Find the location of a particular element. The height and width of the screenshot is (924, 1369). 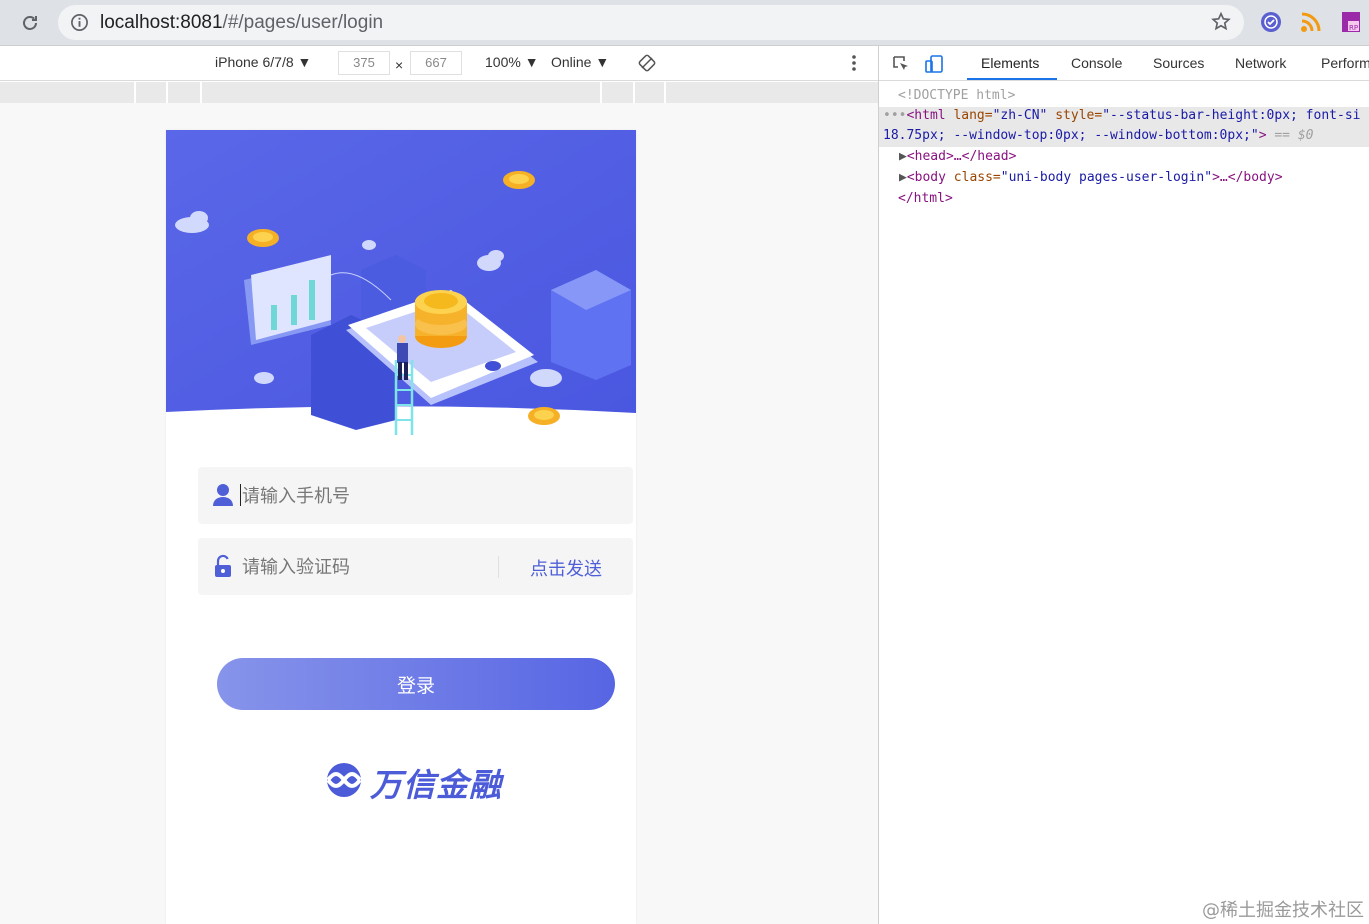

inspect-element-icon is located at coordinates (901, 64).